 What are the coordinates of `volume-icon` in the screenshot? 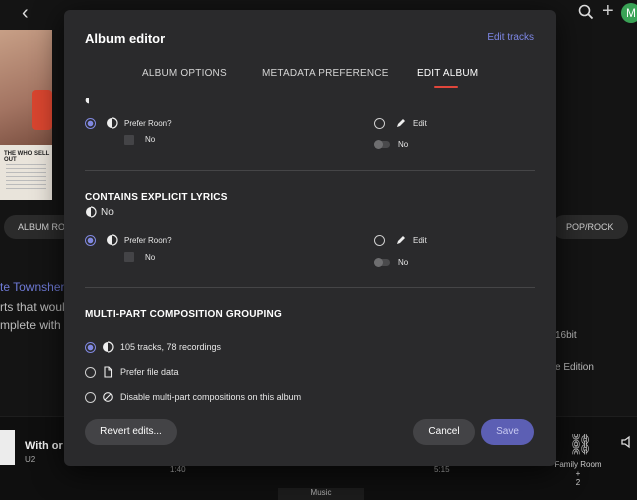 It's located at (628, 444).